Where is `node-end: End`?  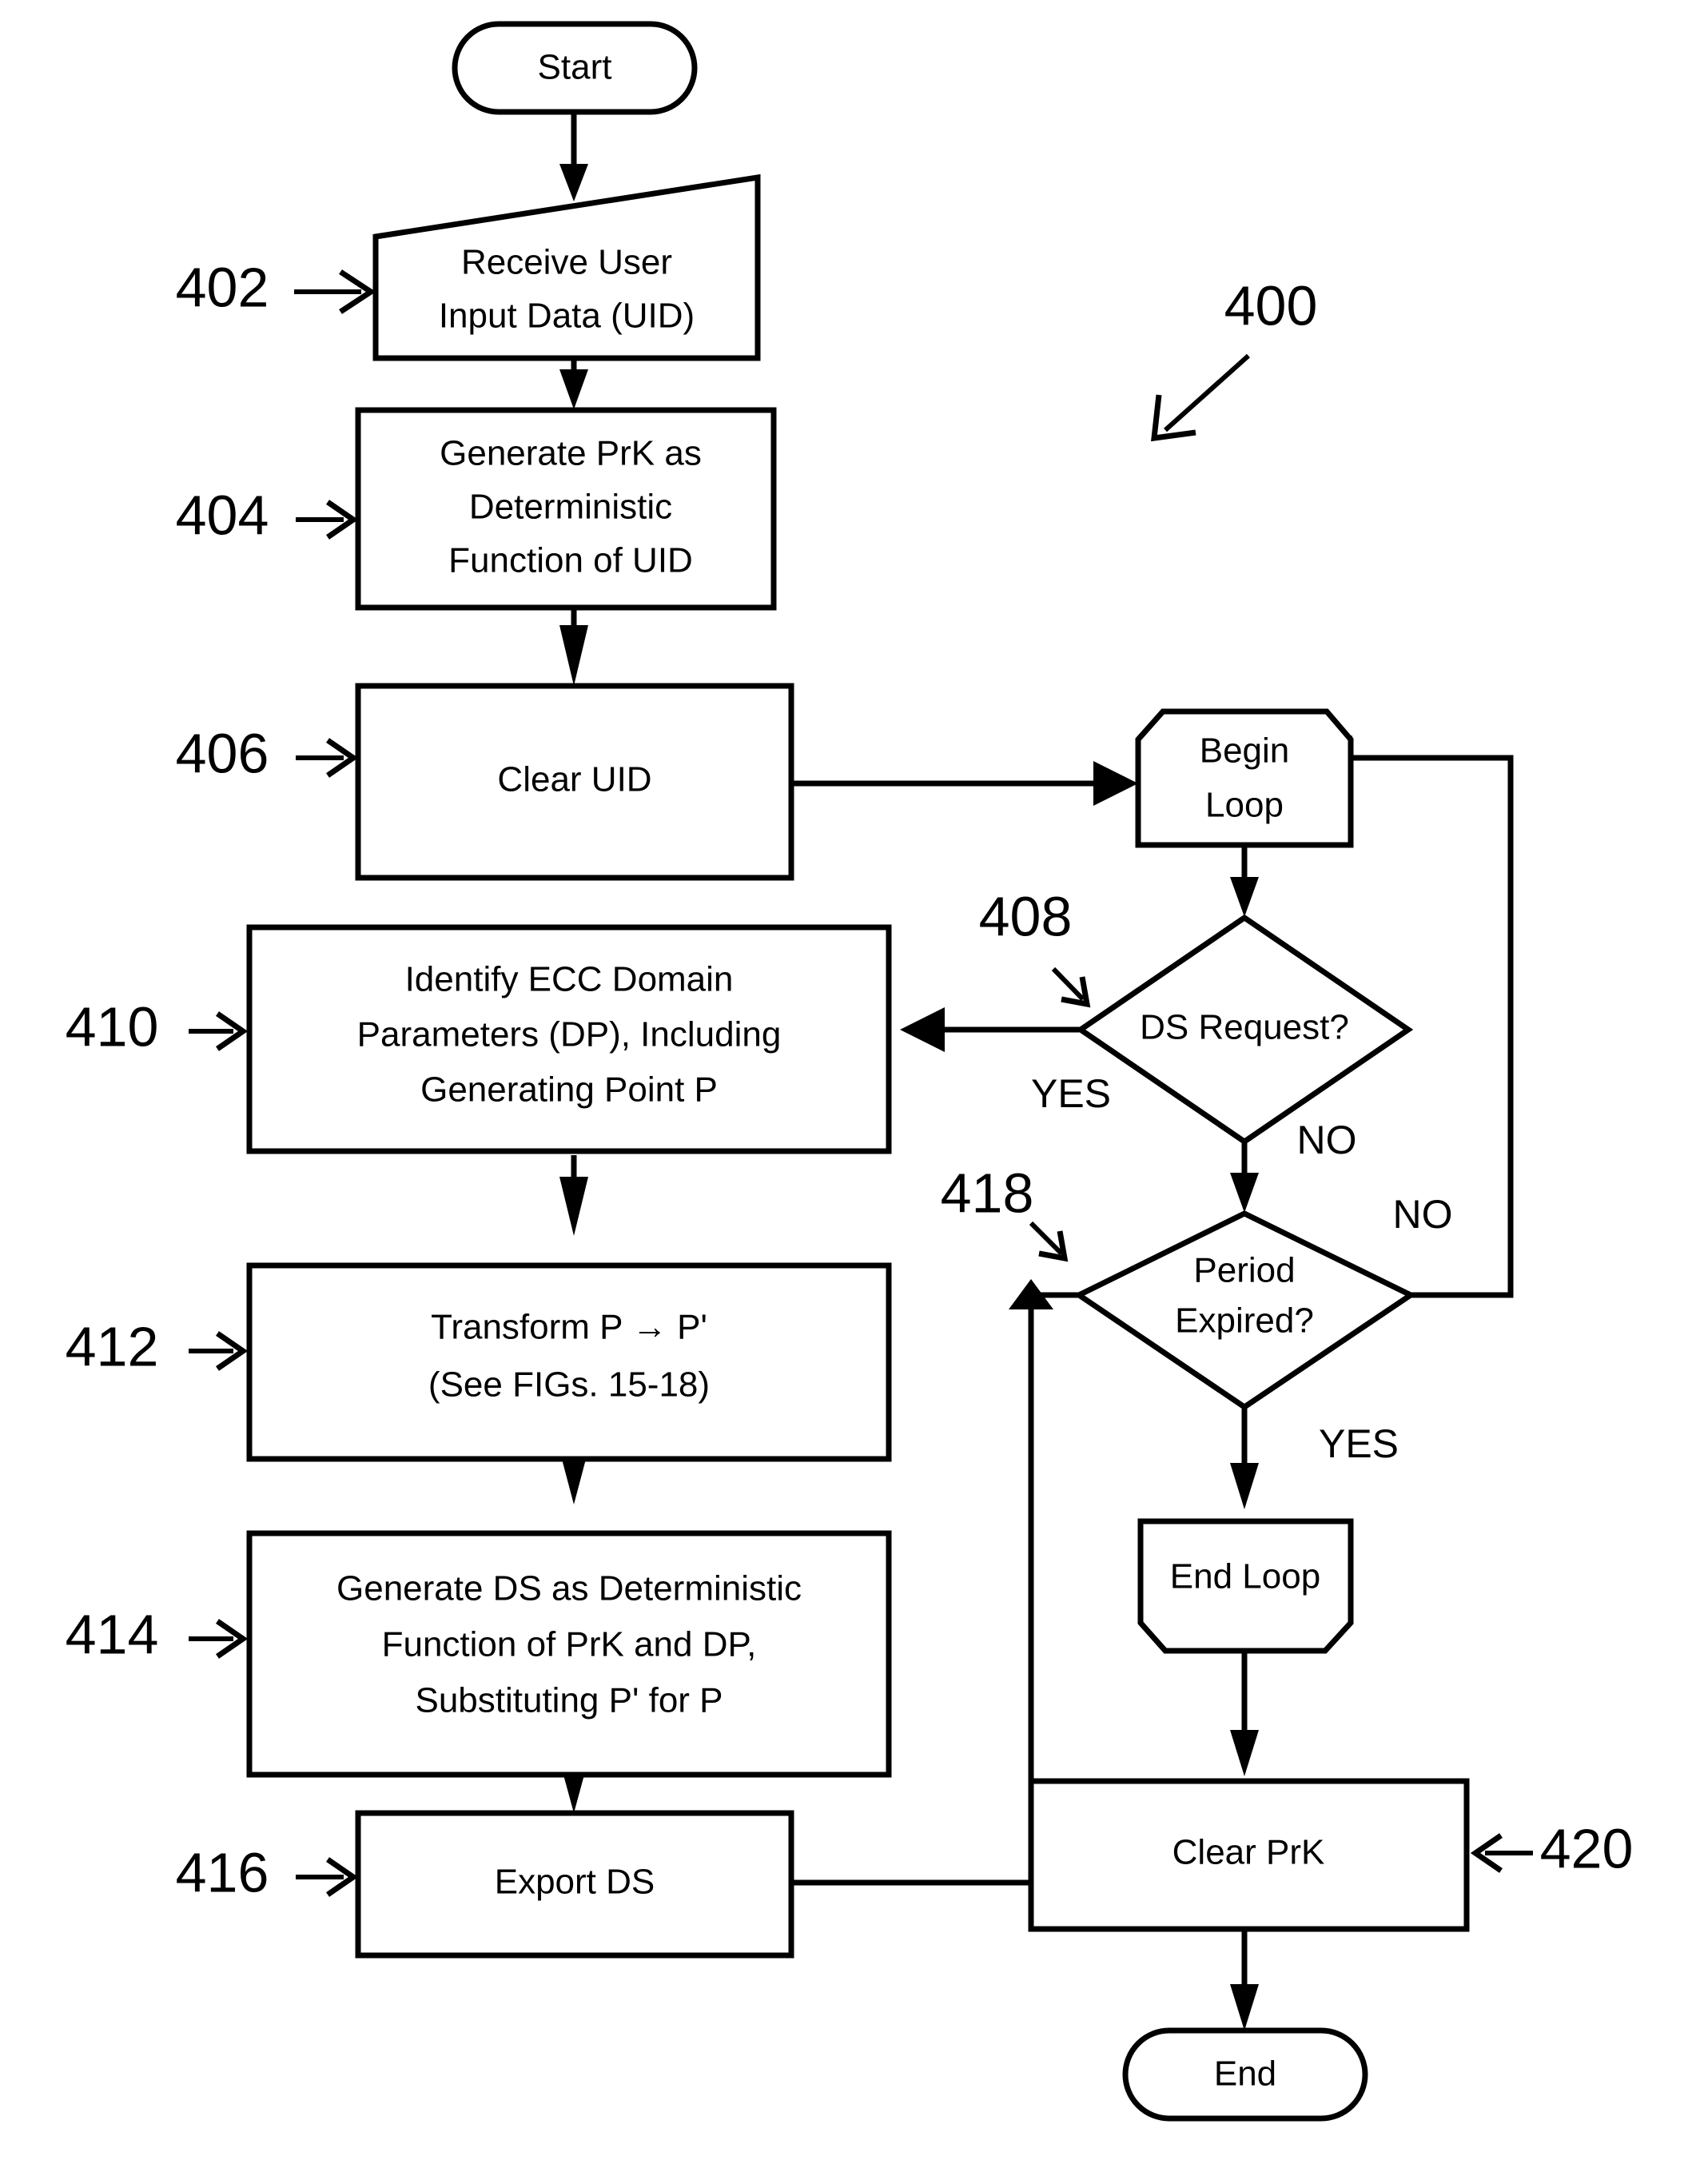
node-end: End is located at coordinates (1245, 2074).